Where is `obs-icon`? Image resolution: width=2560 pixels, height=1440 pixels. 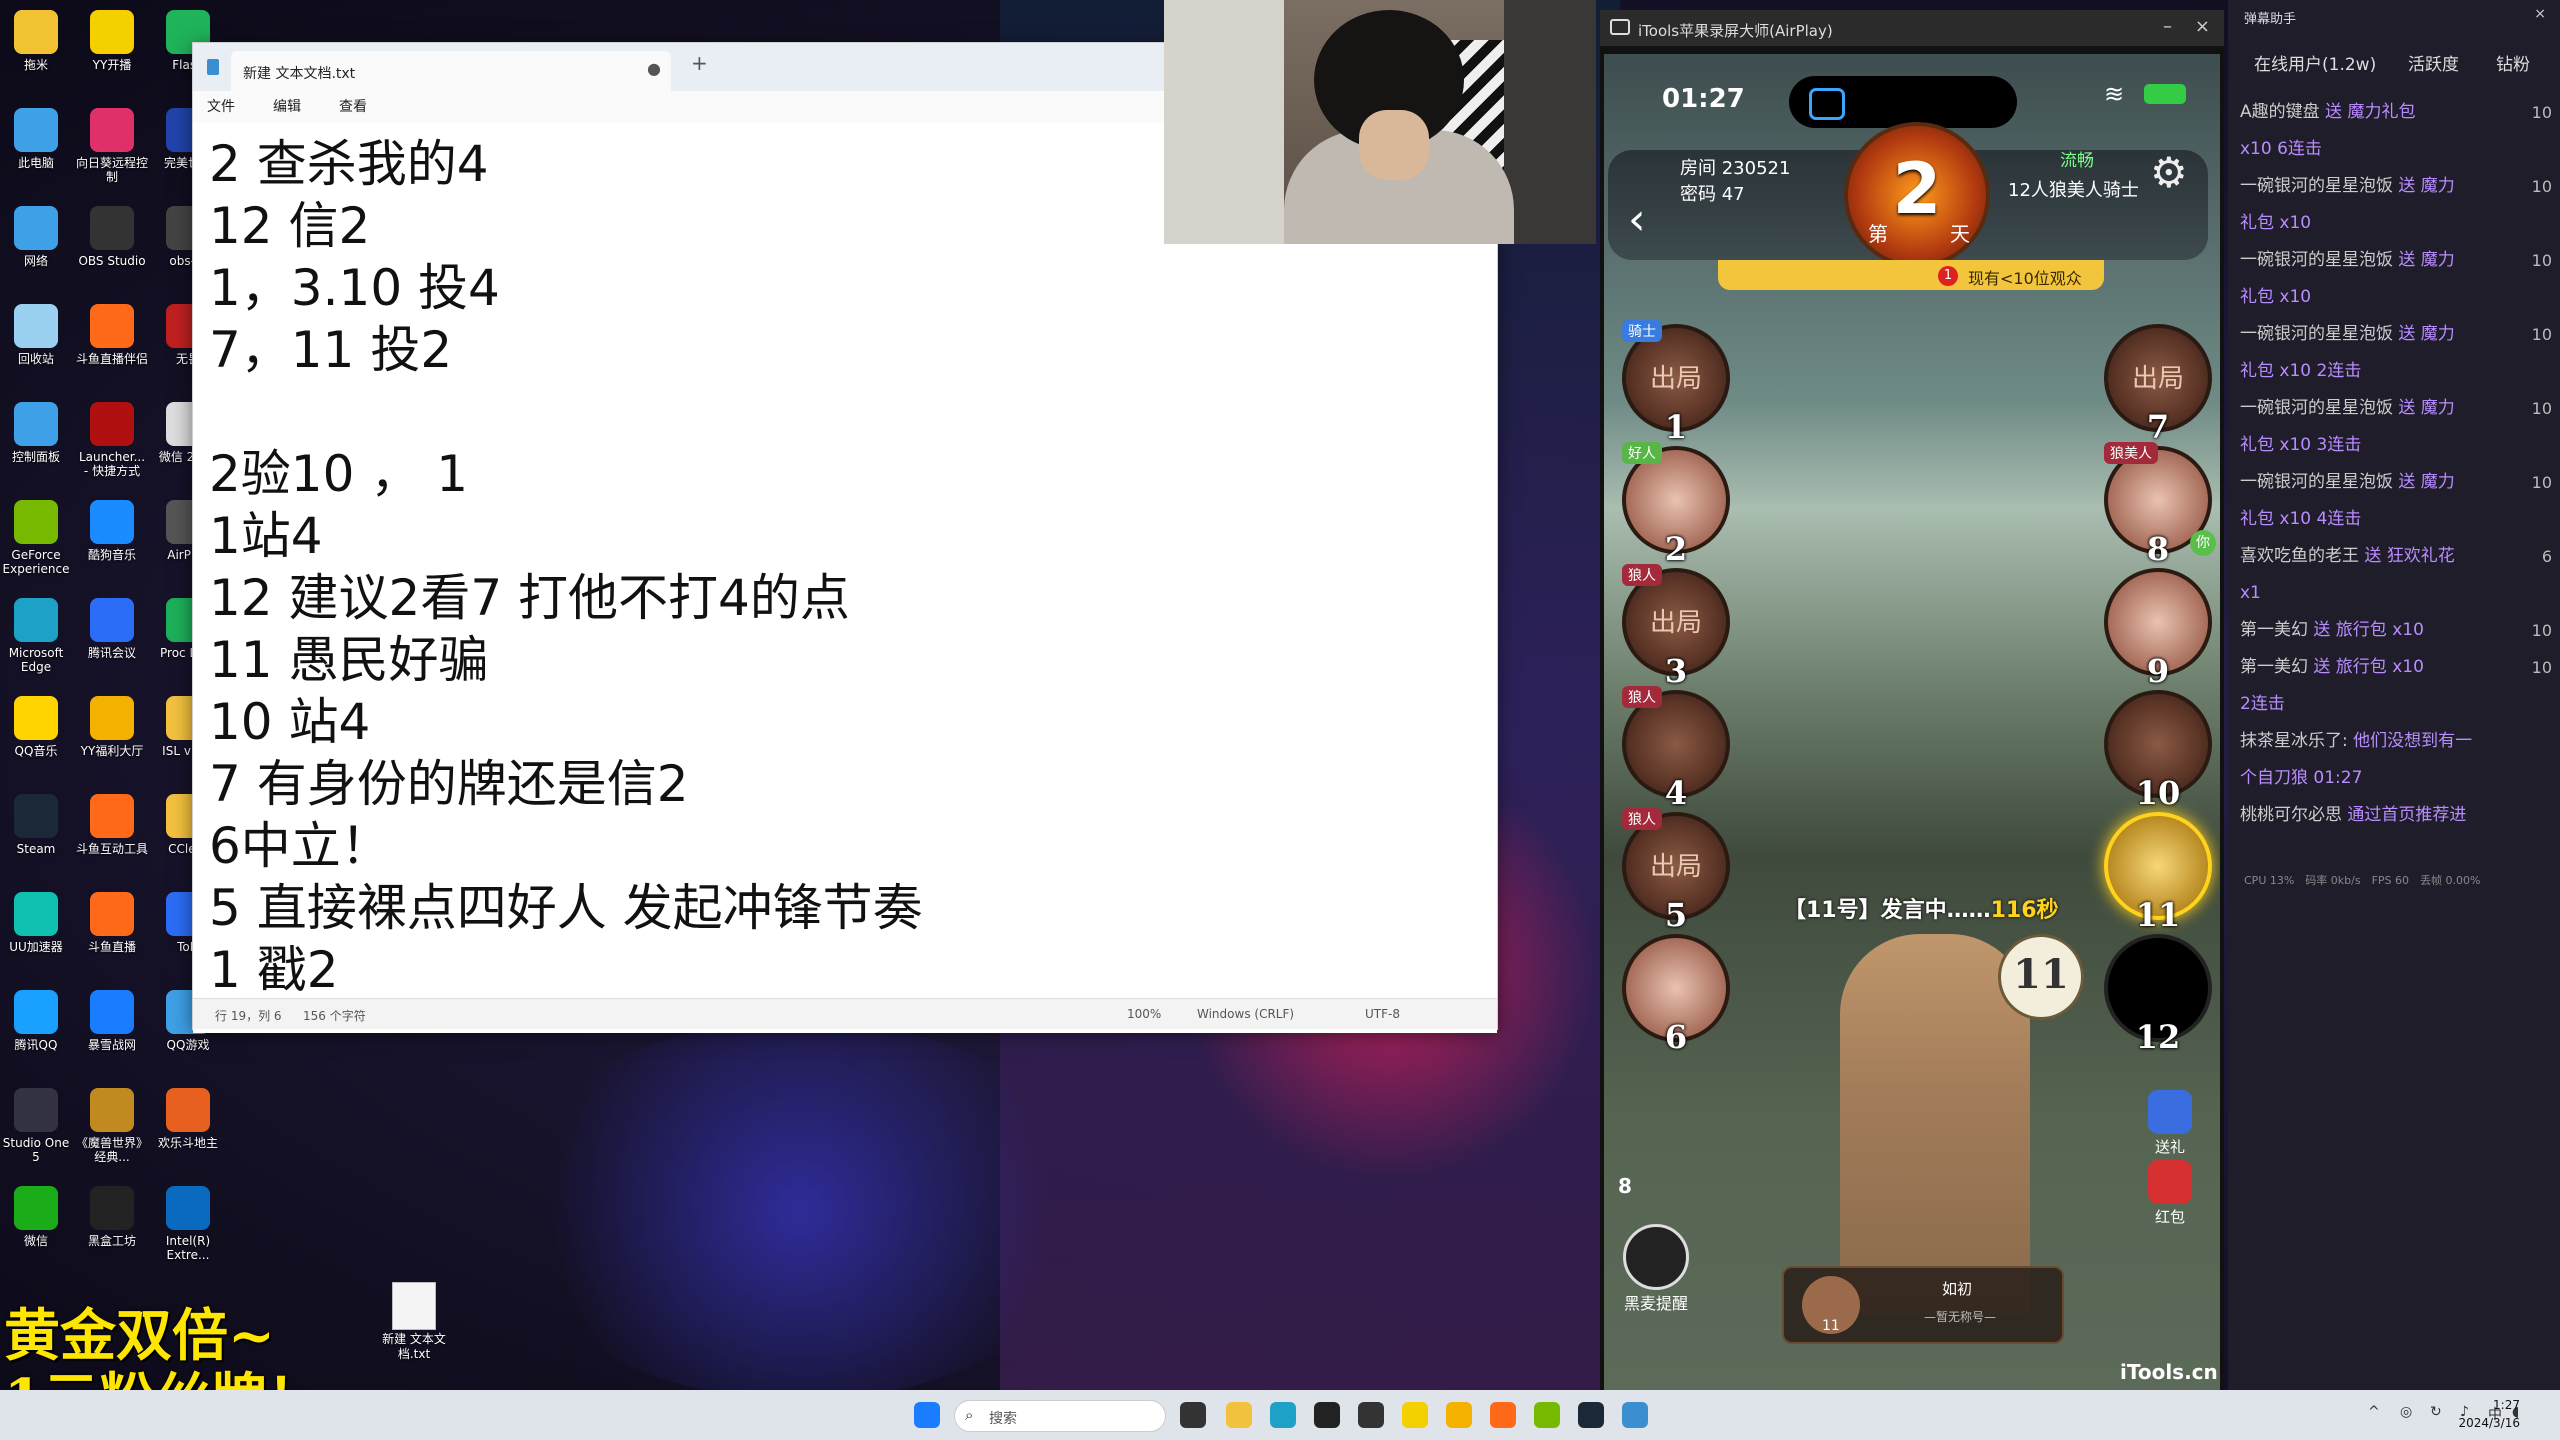
obs-icon is located at coordinates (1371, 1415).